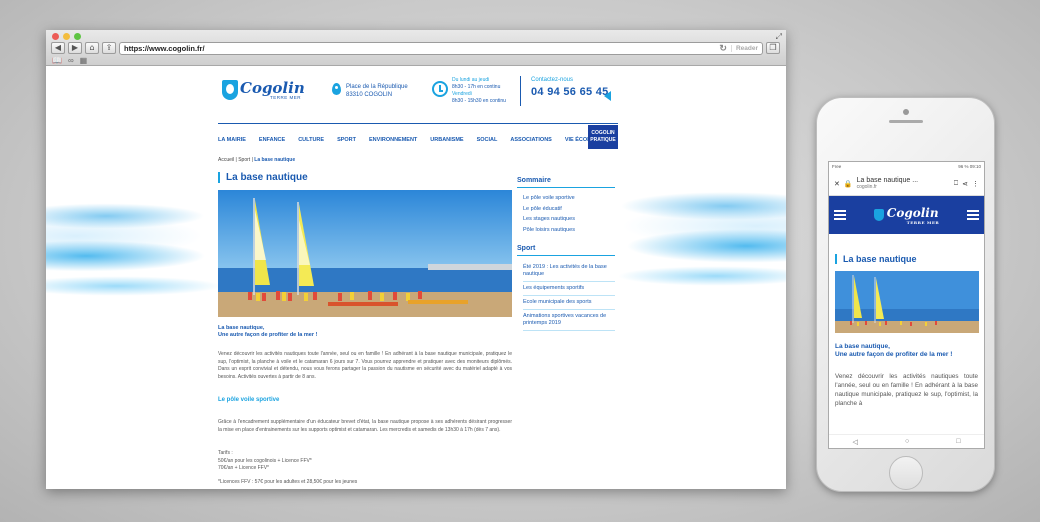  I want to click on menu-item-environnement: ENVIRONNEMENT, so click(393, 140).